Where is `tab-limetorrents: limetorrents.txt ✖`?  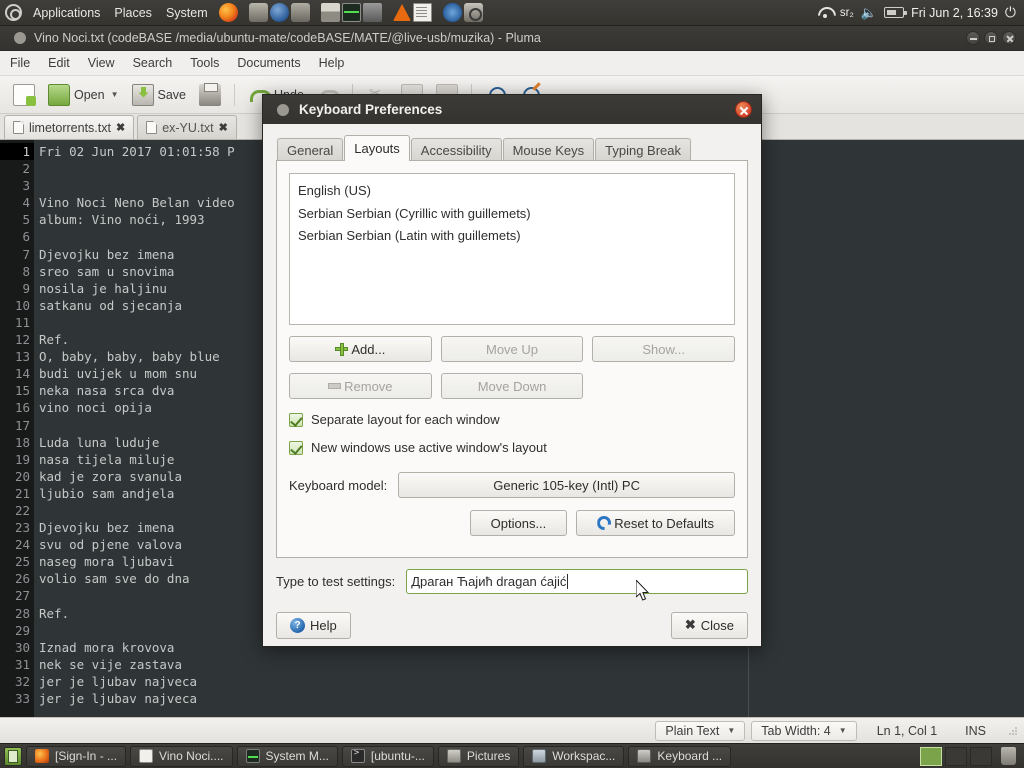
tab-limetorrents: limetorrents.txt ✖ is located at coordinates (69, 127).